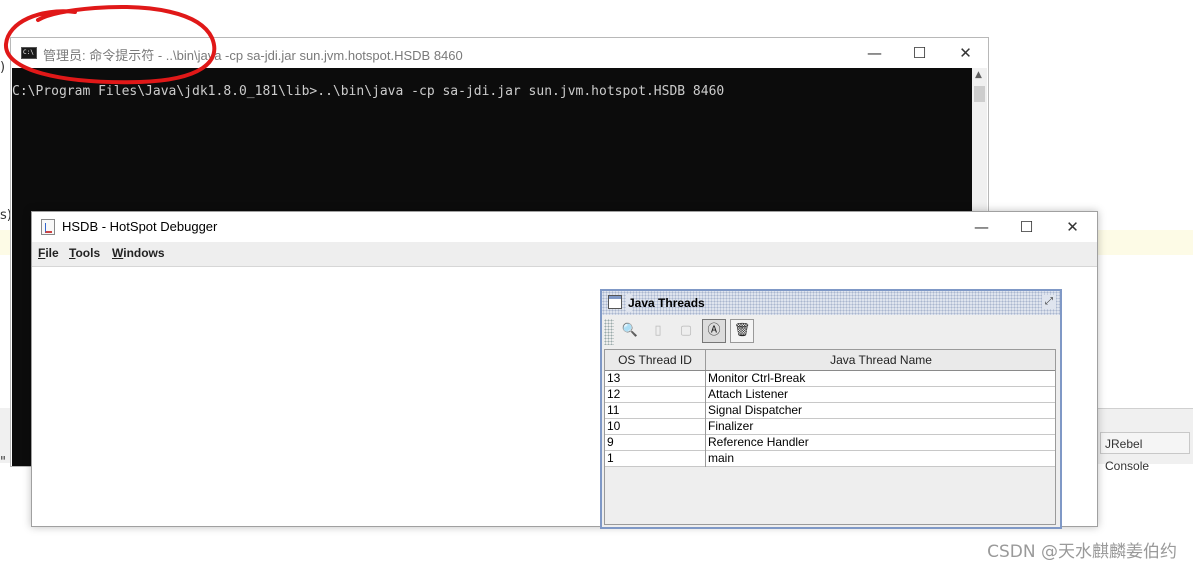 This screenshot has width=1193, height=570. I want to click on table-row: 12 Attach Listener, so click(830, 395).